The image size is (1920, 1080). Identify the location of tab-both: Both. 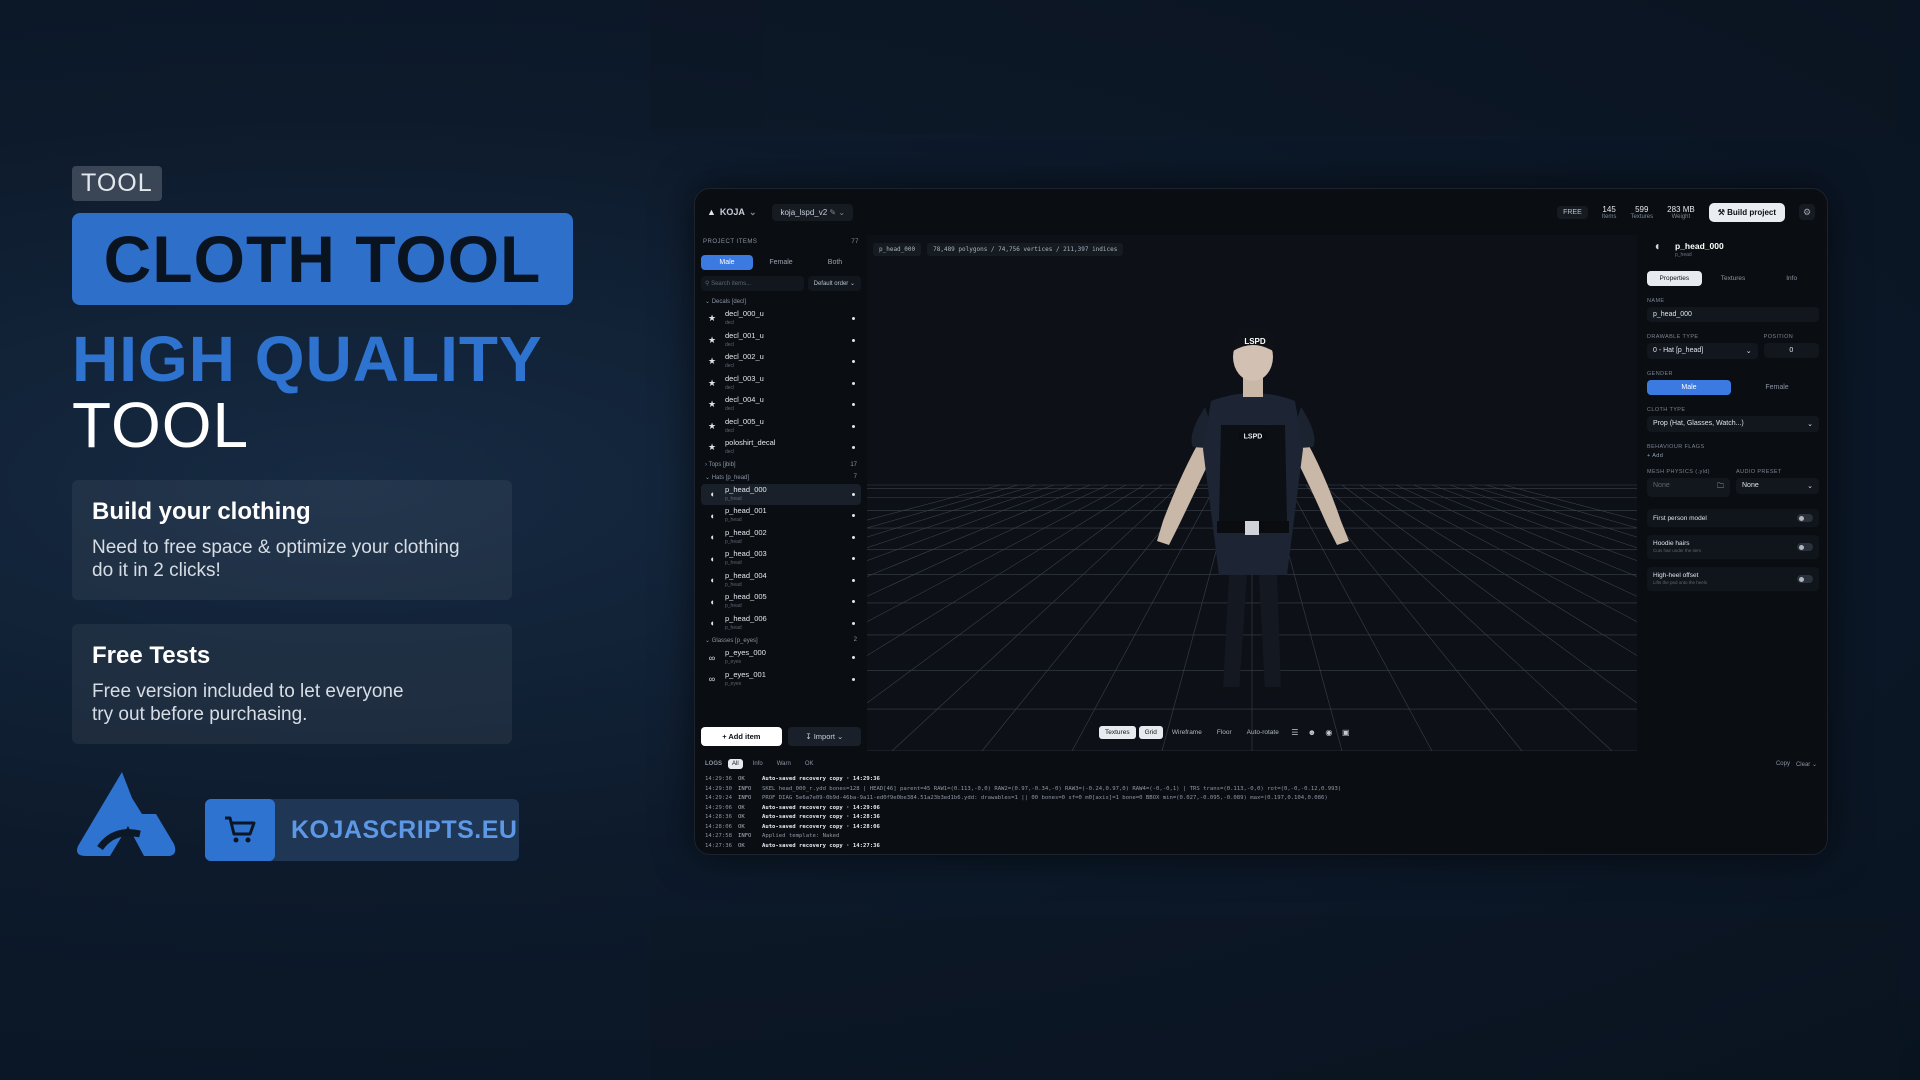
(835, 262).